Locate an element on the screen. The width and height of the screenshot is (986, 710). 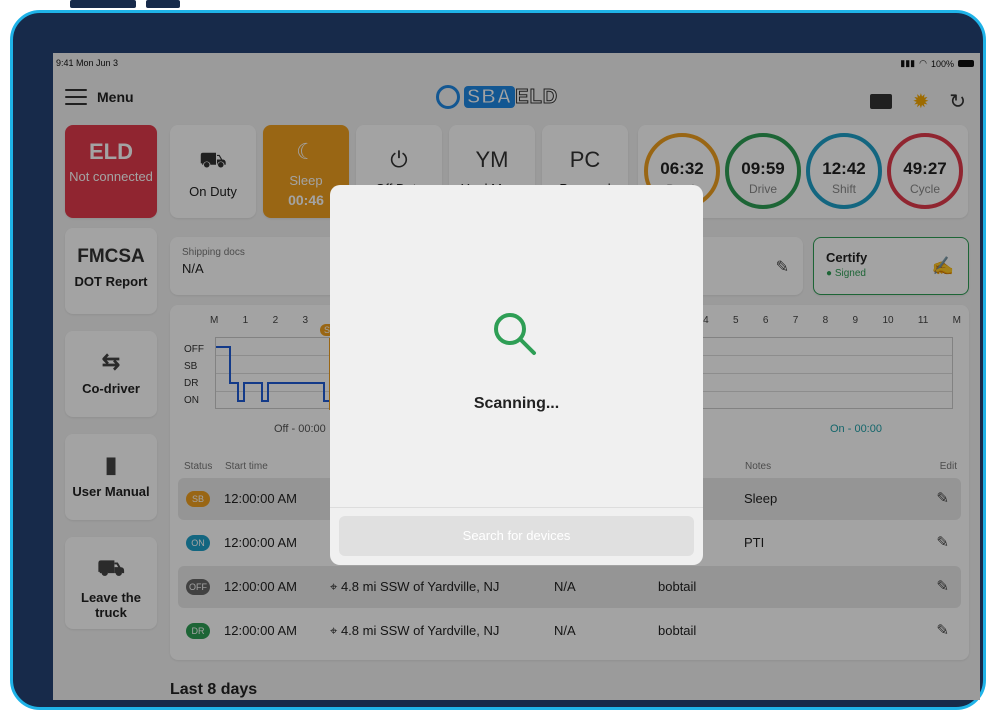
divider is located at coordinates (516, 507).